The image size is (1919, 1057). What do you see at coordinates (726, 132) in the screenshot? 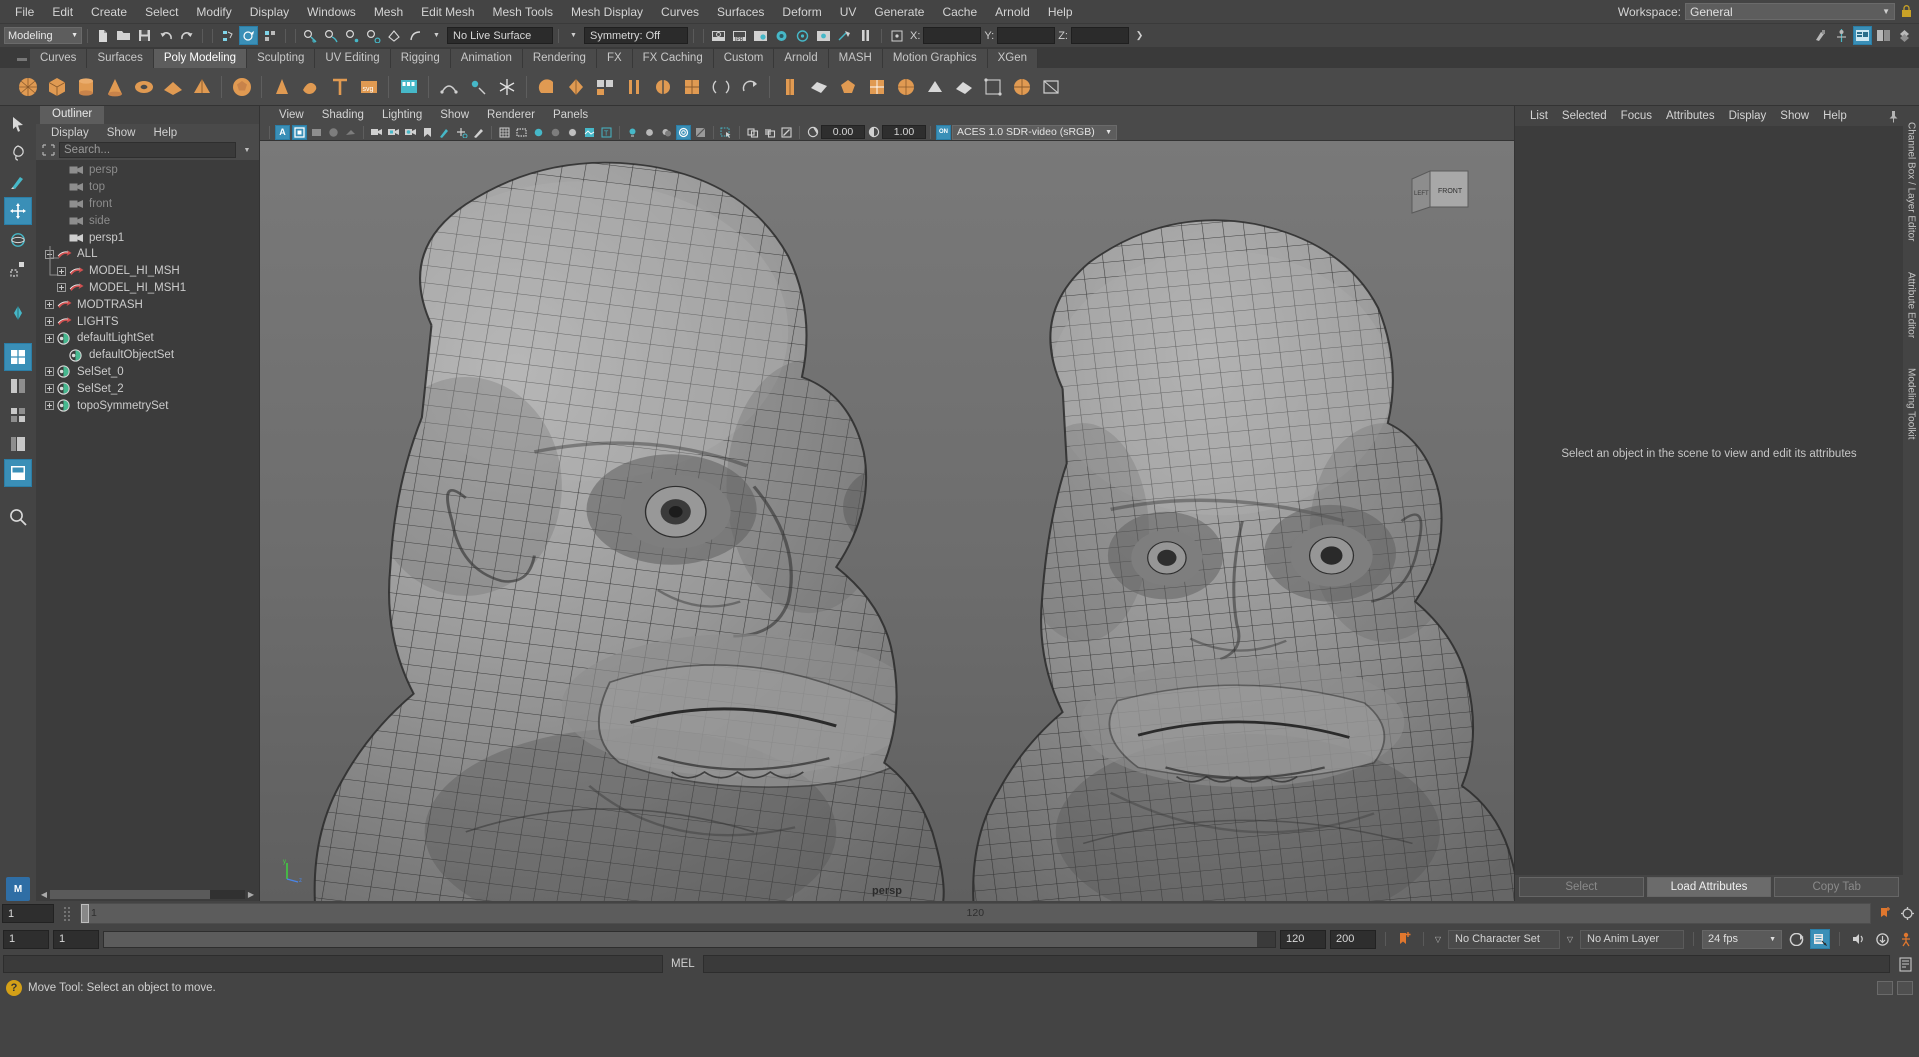
I see `isolate-select-icon` at bounding box center [726, 132].